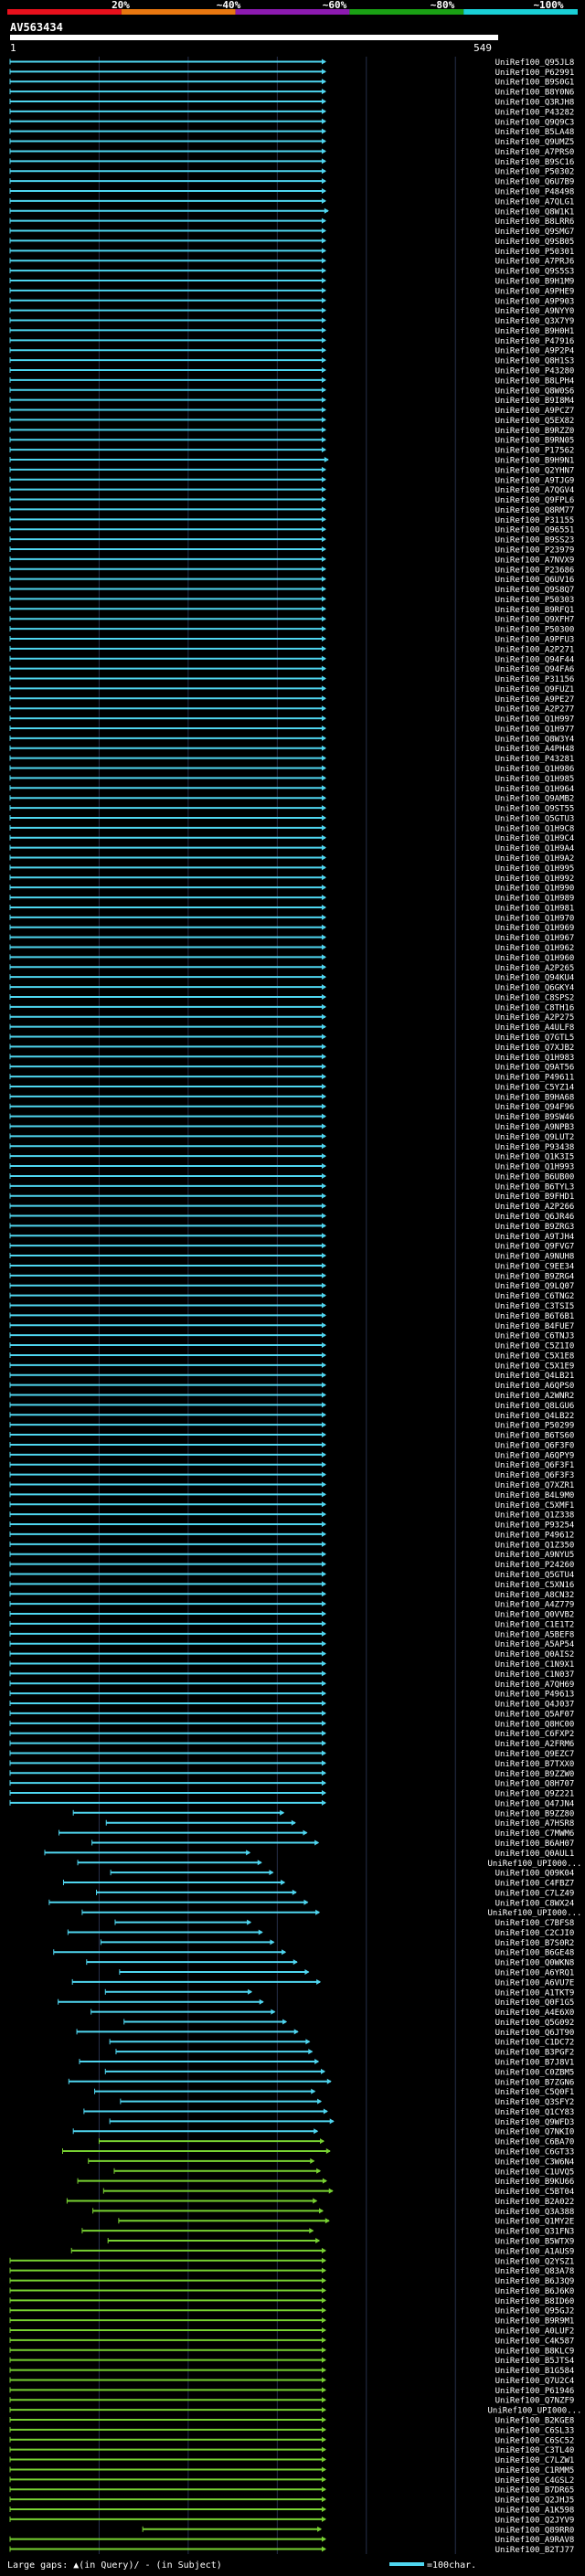 The image size is (585, 2576). What do you see at coordinates (342, 2043) in the screenshot?
I see `hit-row: UniRef100_C1DC72` at bounding box center [342, 2043].